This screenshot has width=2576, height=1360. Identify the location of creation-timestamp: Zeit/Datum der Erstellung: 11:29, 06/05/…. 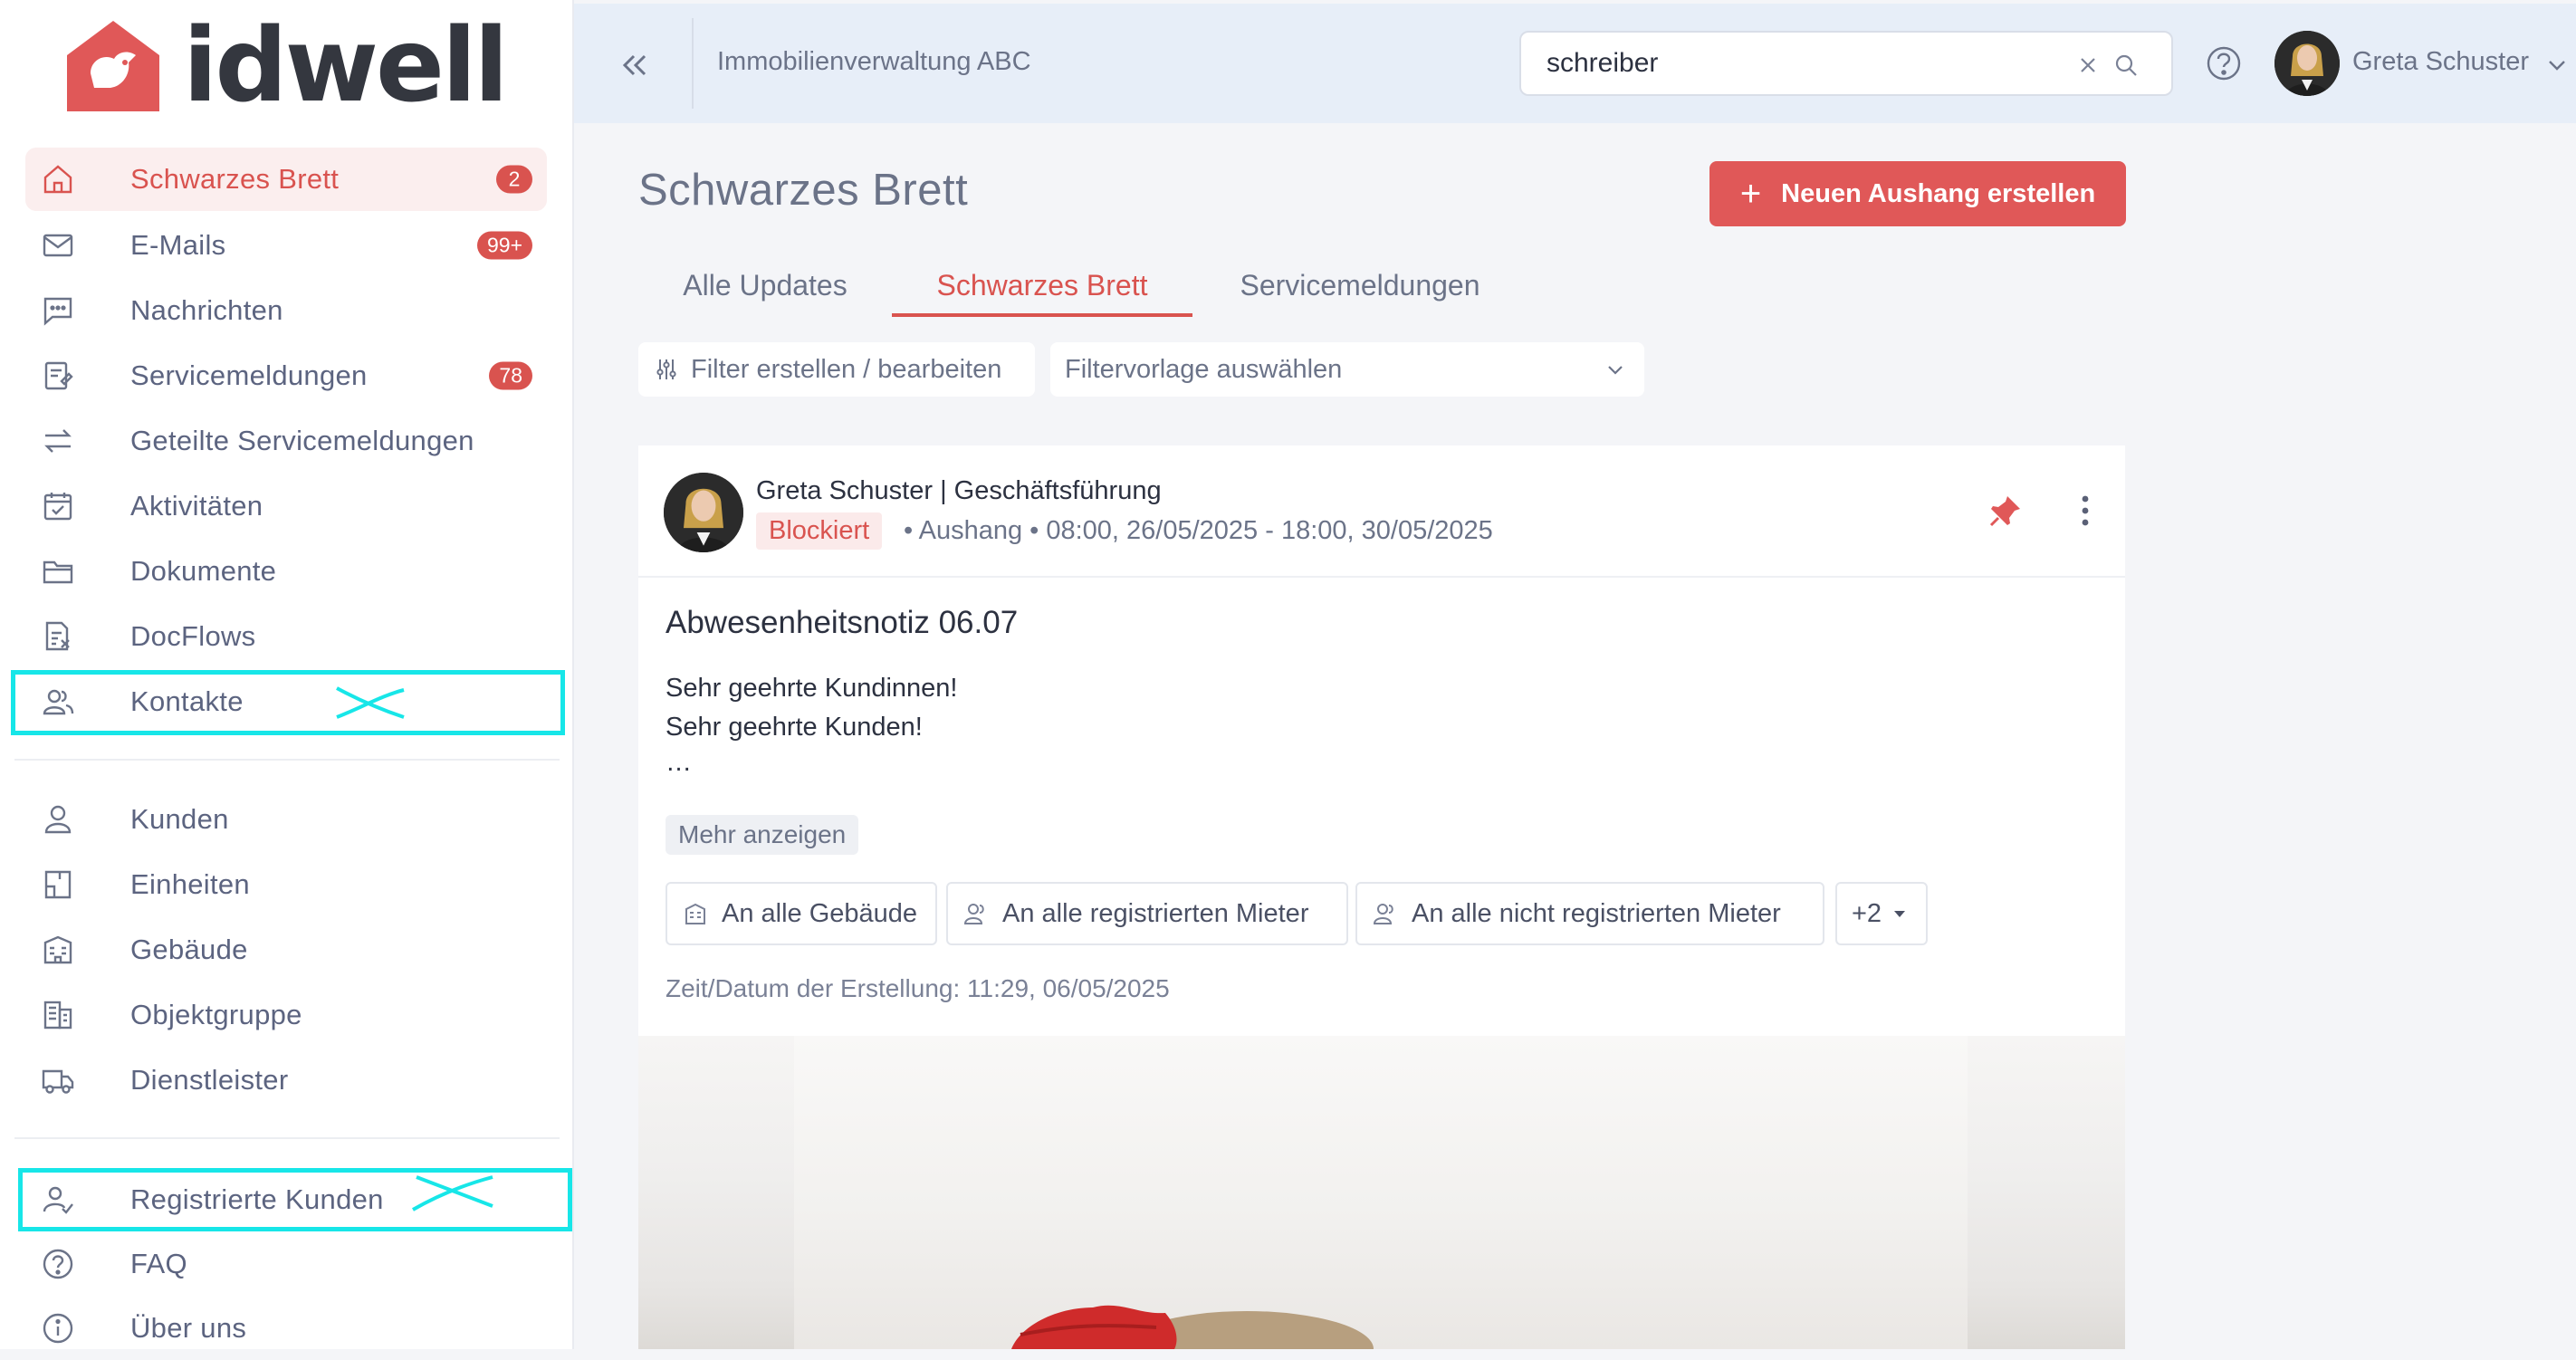
(918, 988).